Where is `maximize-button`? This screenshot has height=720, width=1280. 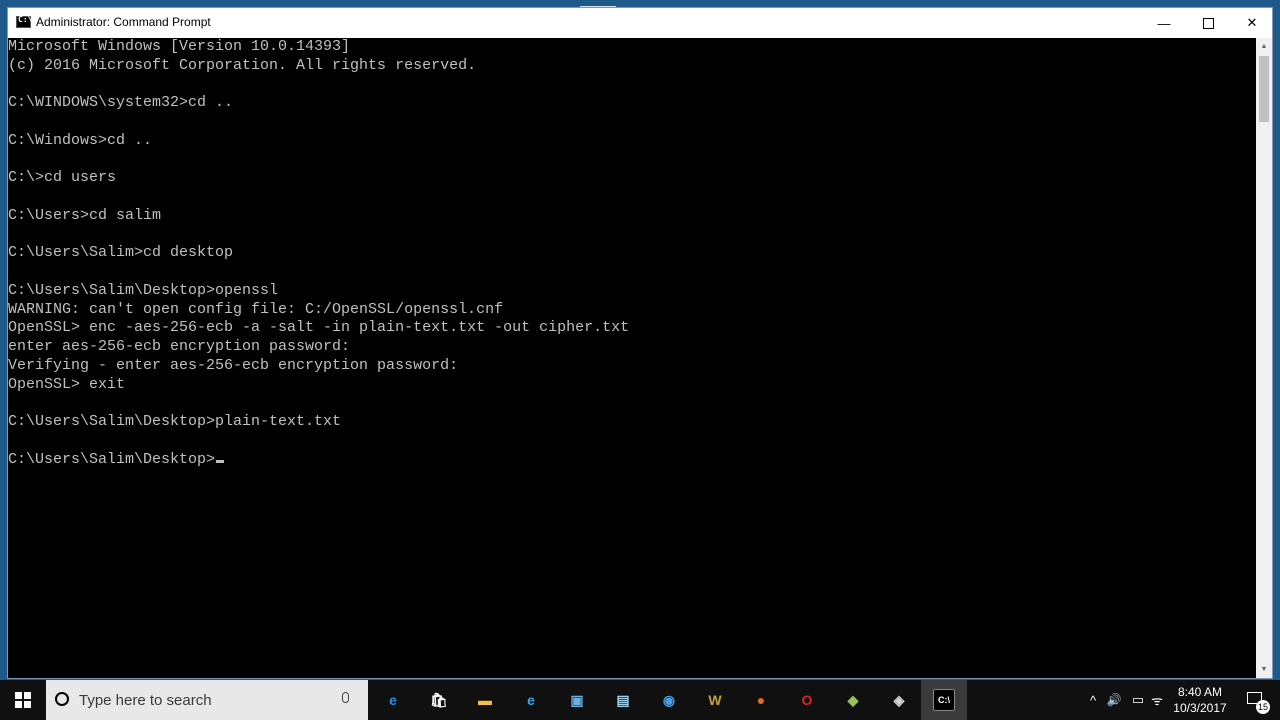
maximize-button is located at coordinates (1208, 23).